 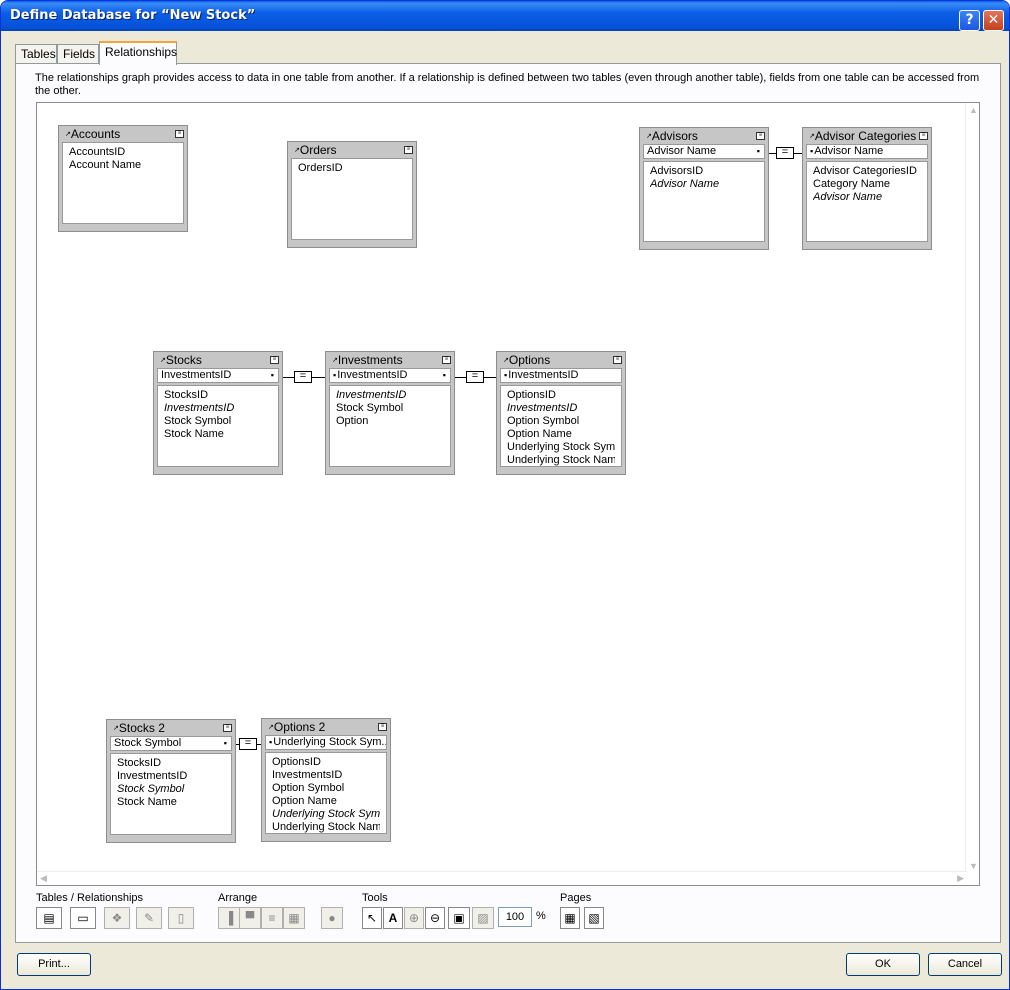 I want to click on field-item: OptionsID, so click(x=531, y=395).